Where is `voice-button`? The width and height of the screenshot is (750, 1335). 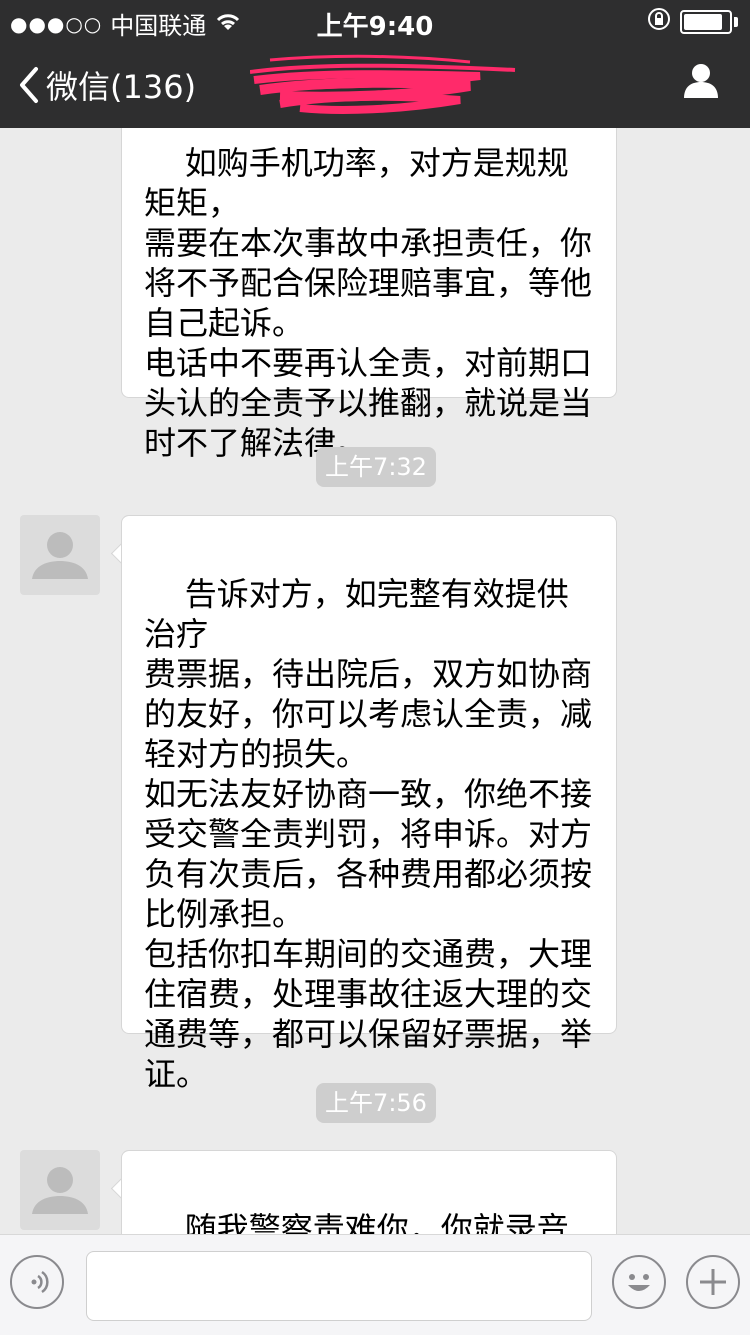
voice-button is located at coordinates (37, 1282).